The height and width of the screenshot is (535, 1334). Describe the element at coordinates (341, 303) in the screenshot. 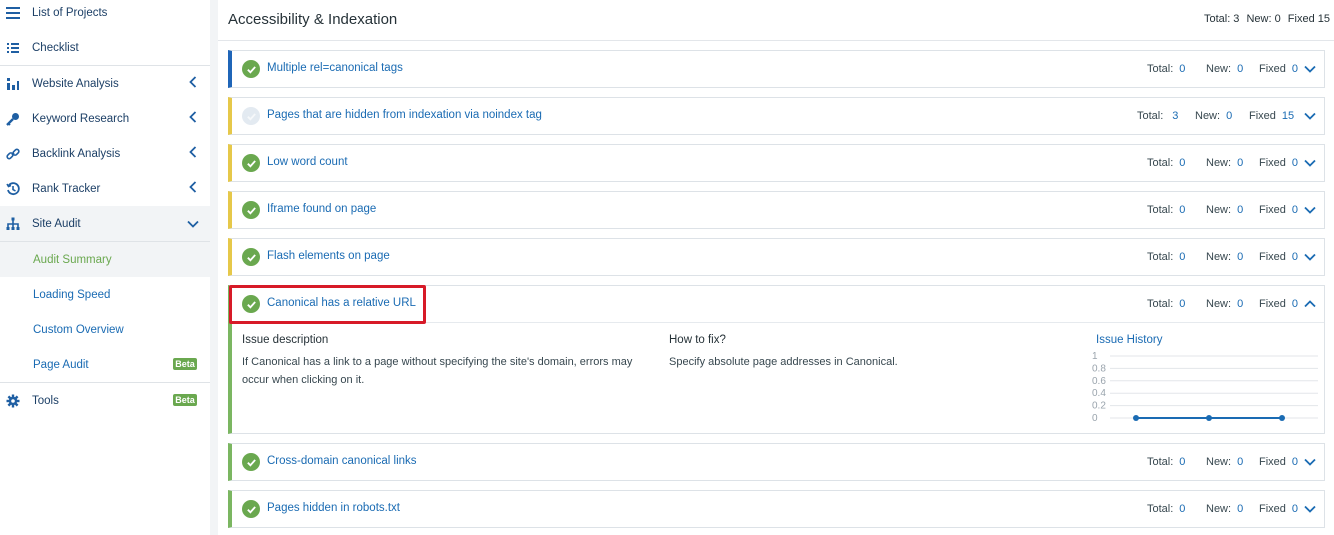

I see `issue-title: Canonical has a relative URL` at that location.